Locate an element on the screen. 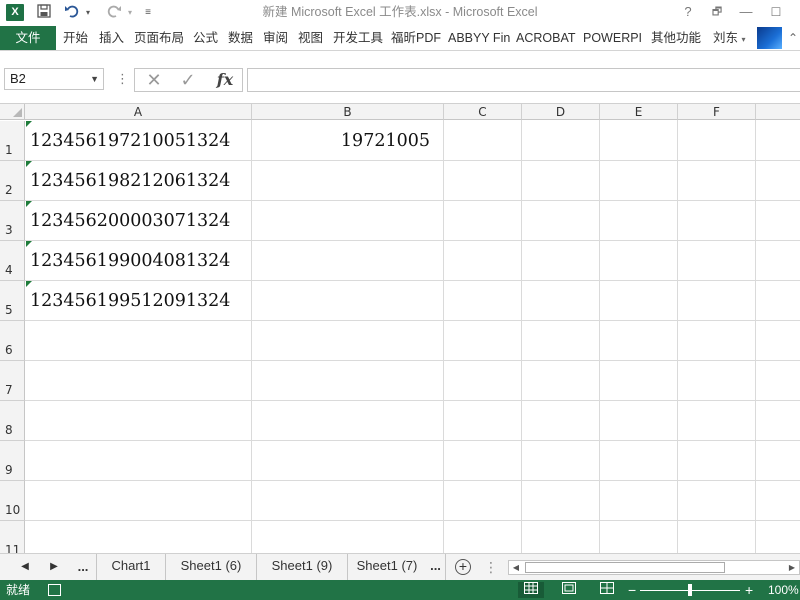 This screenshot has width=800, height=600. insert-function-icon: fx is located at coordinates (225, 80).